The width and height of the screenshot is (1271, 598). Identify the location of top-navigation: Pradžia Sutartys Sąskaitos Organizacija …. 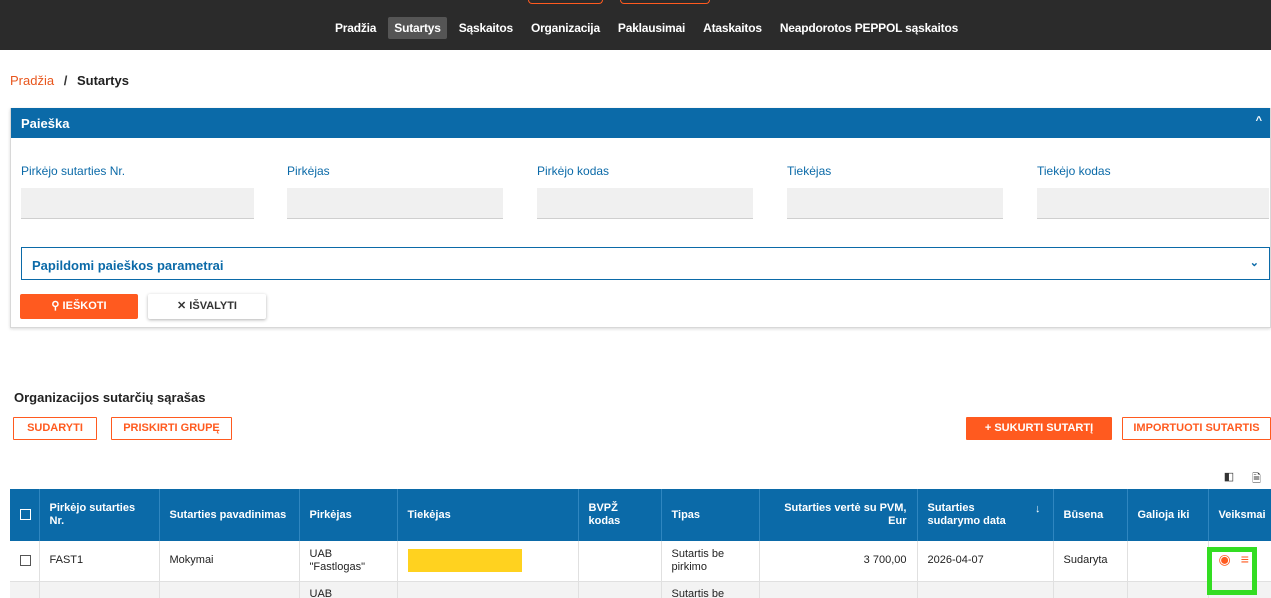
(635, 25).